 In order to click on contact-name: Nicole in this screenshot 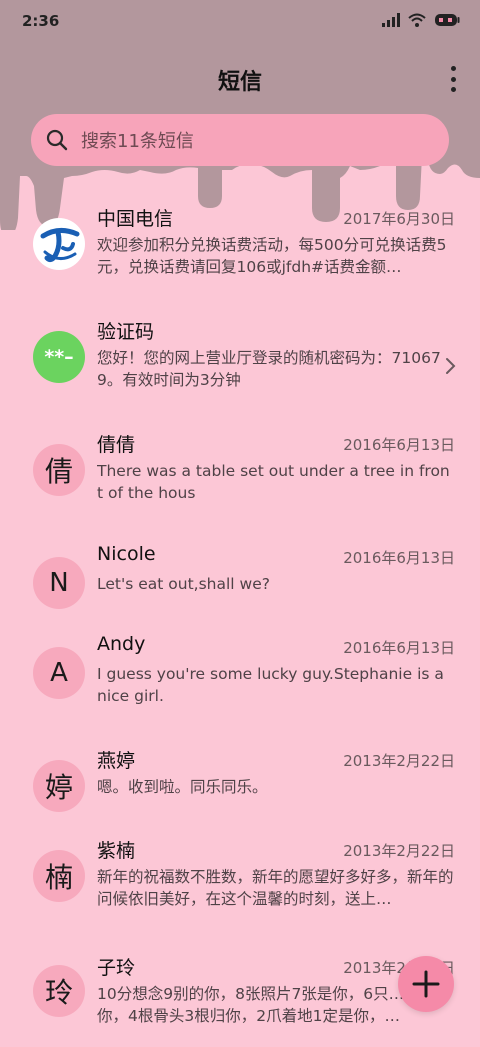, I will do `click(126, 554)`.